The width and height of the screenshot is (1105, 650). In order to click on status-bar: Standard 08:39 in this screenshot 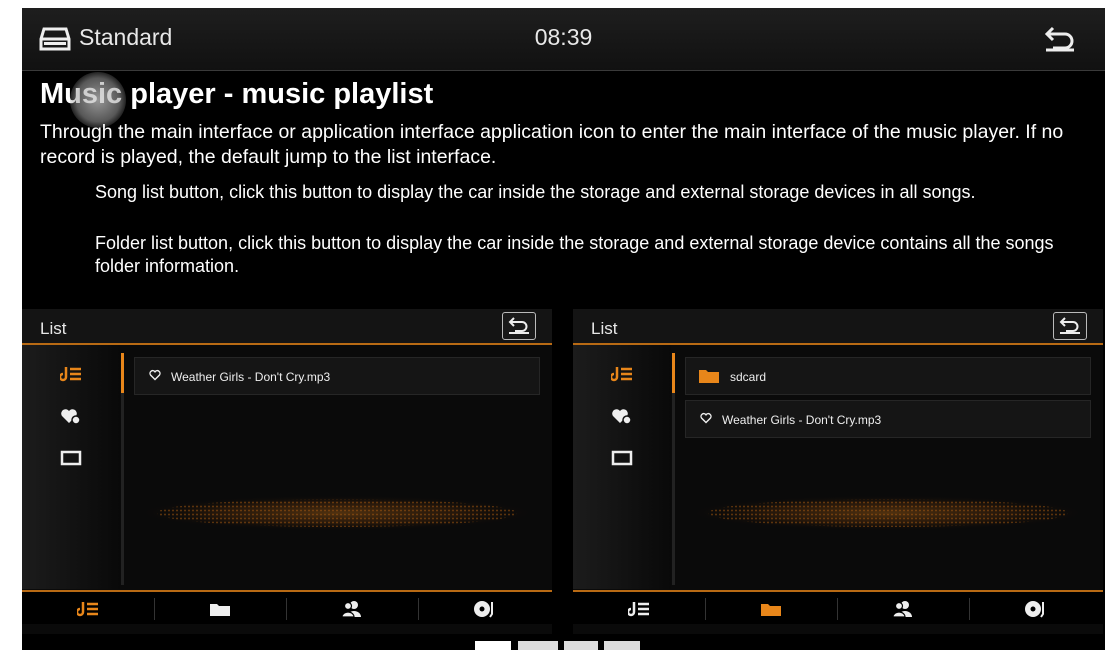, I will do `click(563, 39)`.